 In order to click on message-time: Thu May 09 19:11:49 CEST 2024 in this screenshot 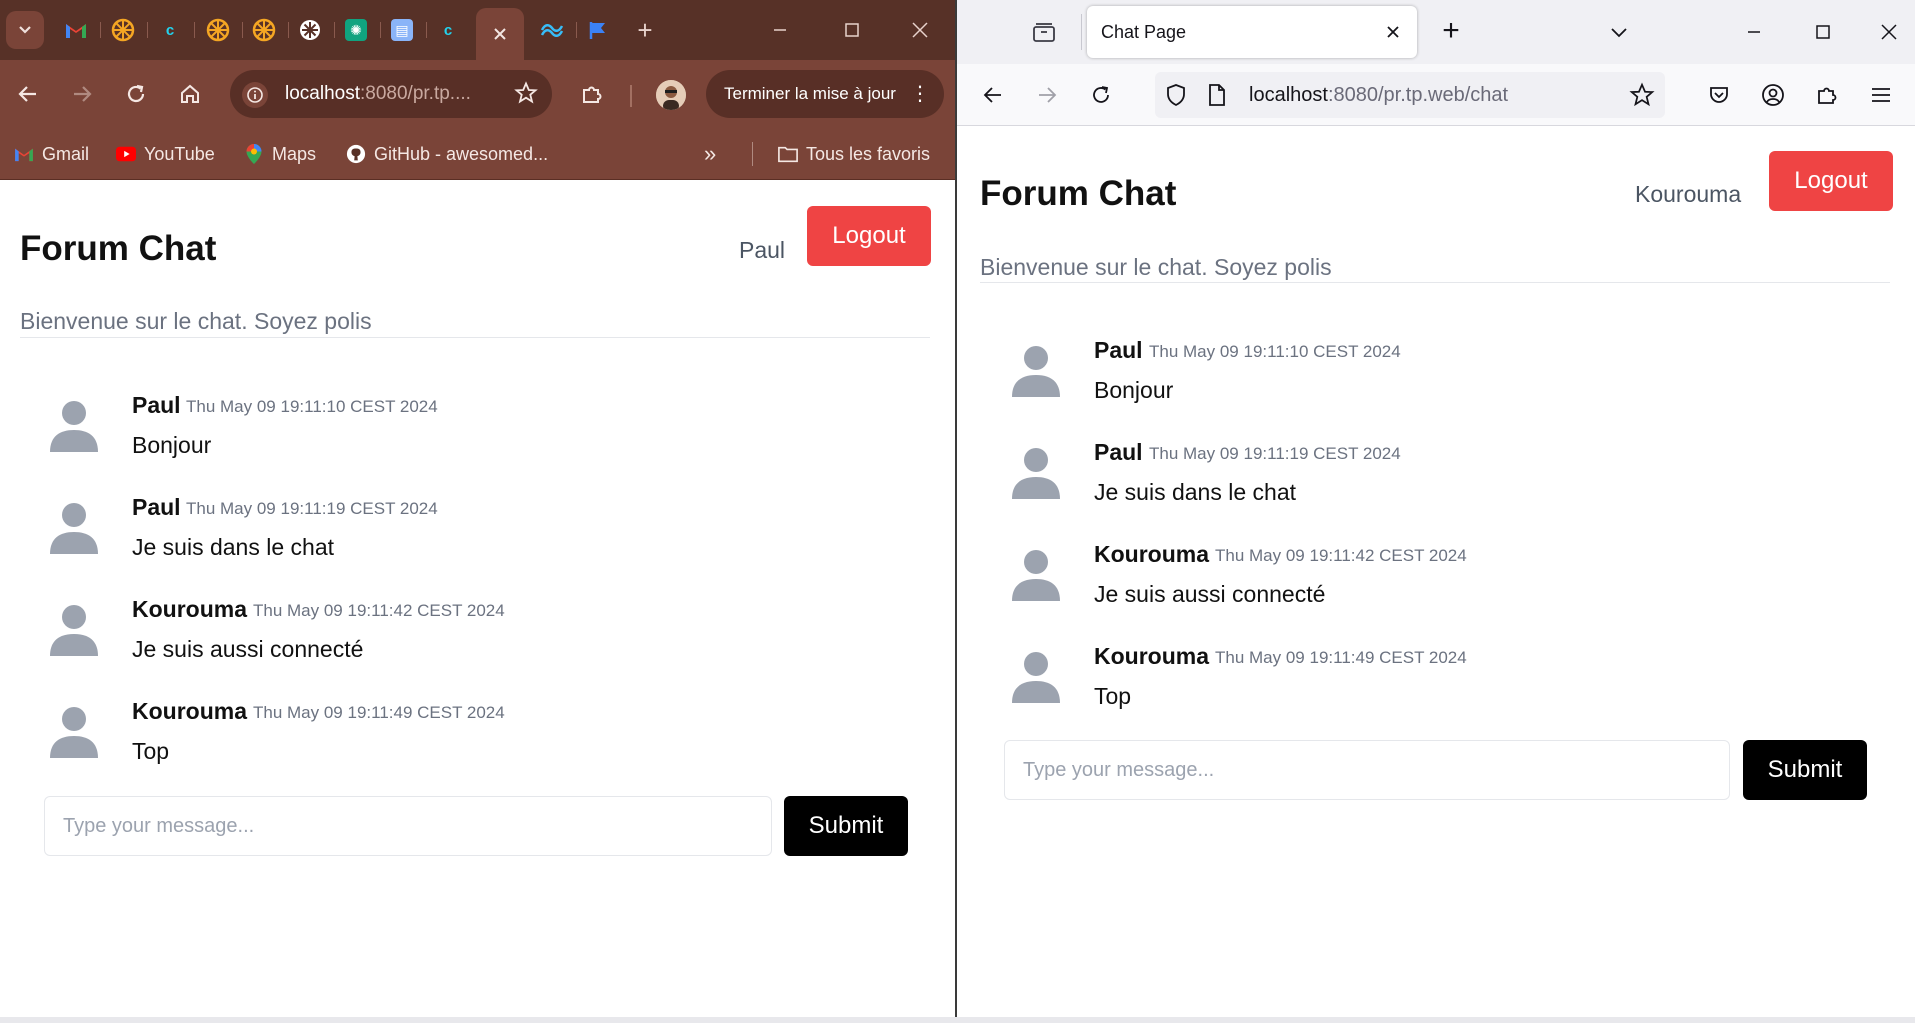, I will do `click(1341, 657)`.